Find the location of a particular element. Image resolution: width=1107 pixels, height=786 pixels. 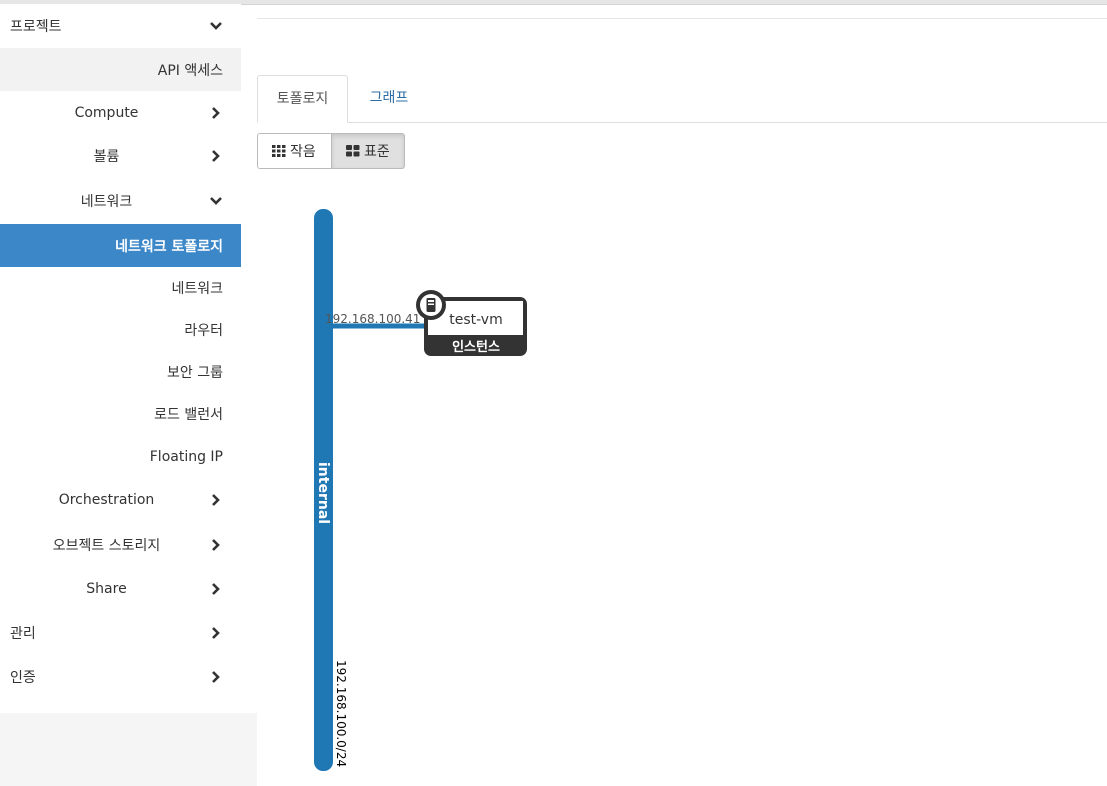

sidebar-item-floating-ip: Floating IP is located at coordinates (120, 456).